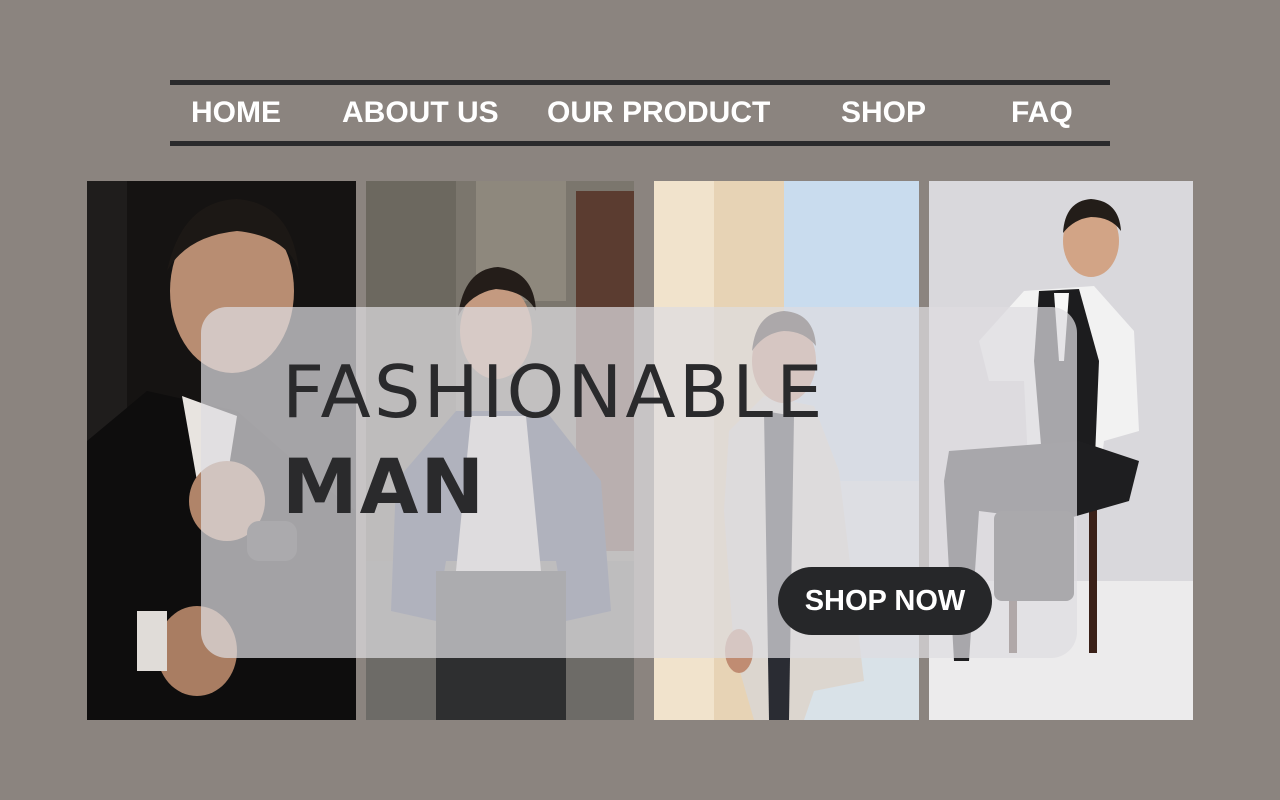  What do you see at coordinates (554, 392) in the screenshot?
I see `hero-title-line1: FASHIONABLE` at bounding box center [554, 392].